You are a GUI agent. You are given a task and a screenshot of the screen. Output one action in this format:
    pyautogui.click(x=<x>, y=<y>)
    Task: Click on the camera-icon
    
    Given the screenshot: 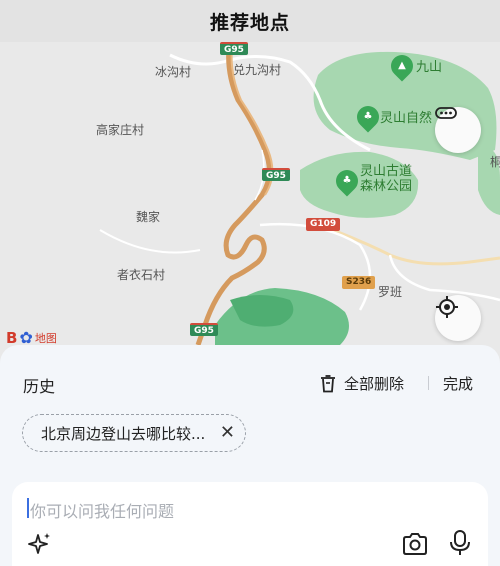 What is the action you would take?
    pyautogui.click(x=415, y=544)
    